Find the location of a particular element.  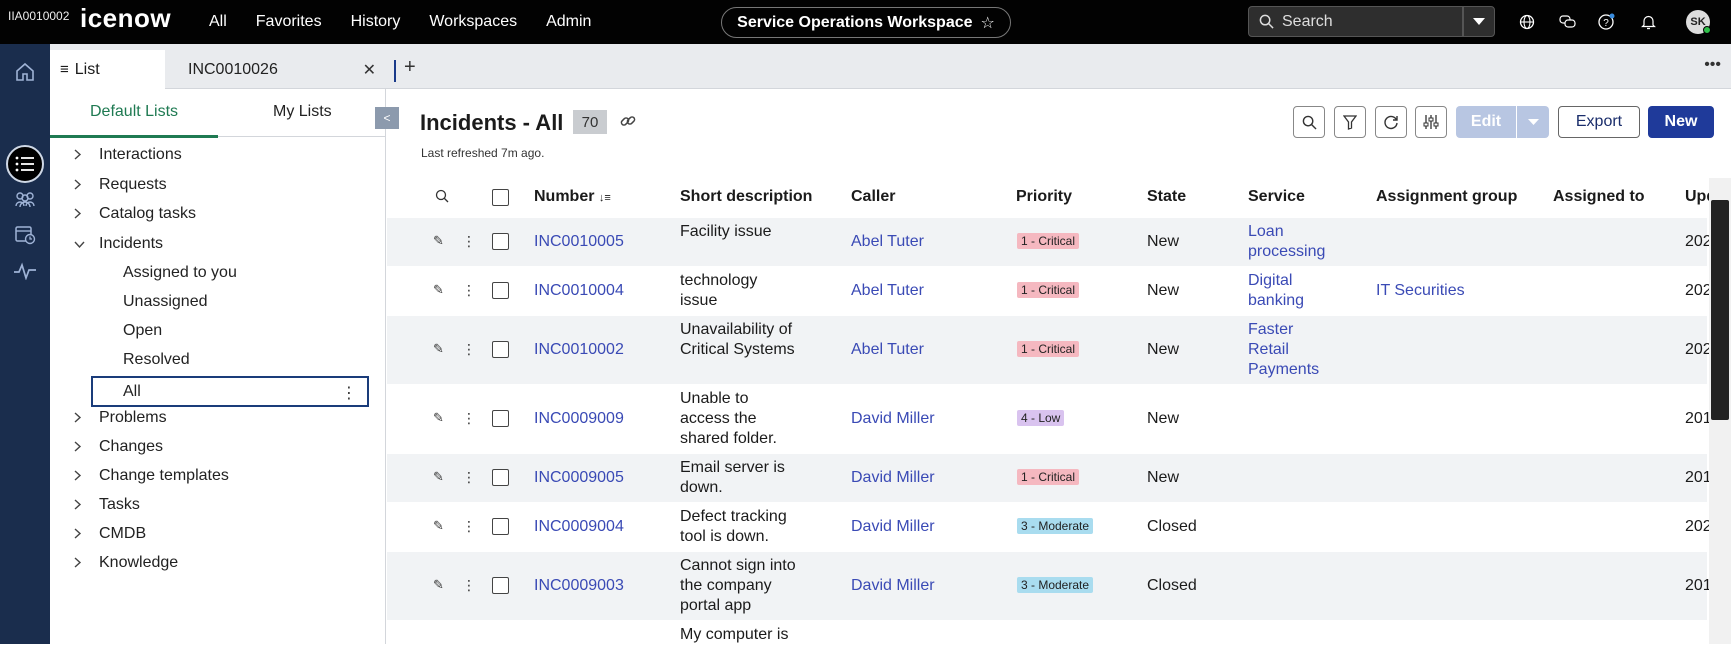

link-icon is located at coordinates (628, 123).